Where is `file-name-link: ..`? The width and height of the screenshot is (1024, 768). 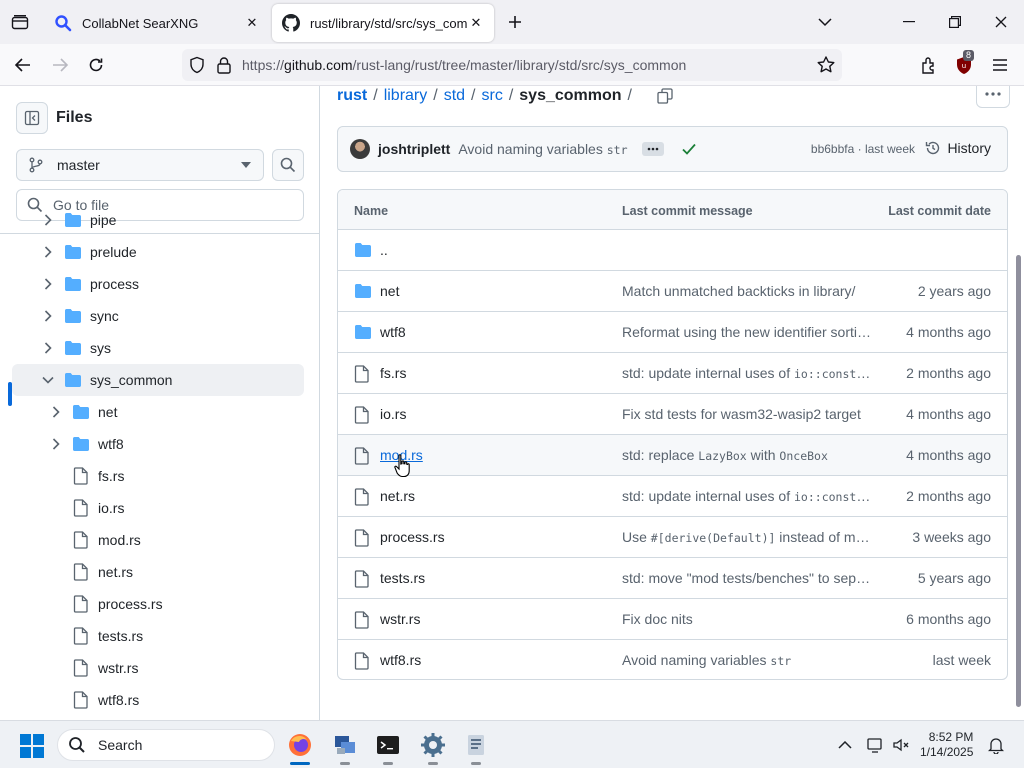
file-name-link: .. is located at coordinates (384, 250).